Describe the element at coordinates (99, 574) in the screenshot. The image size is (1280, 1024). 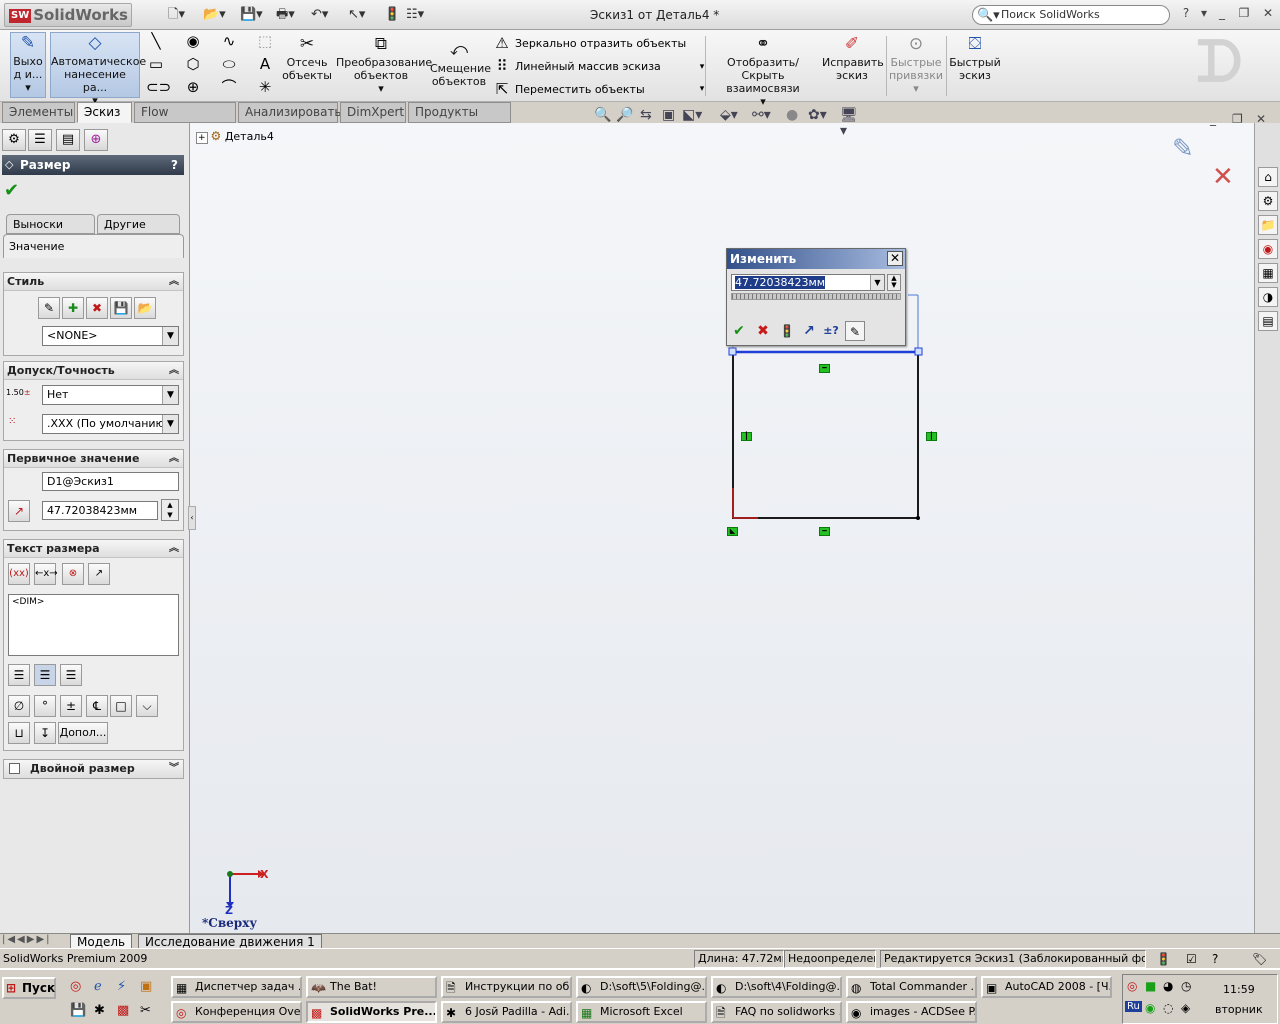
I see `offset-text-icon: ↗` at that location.